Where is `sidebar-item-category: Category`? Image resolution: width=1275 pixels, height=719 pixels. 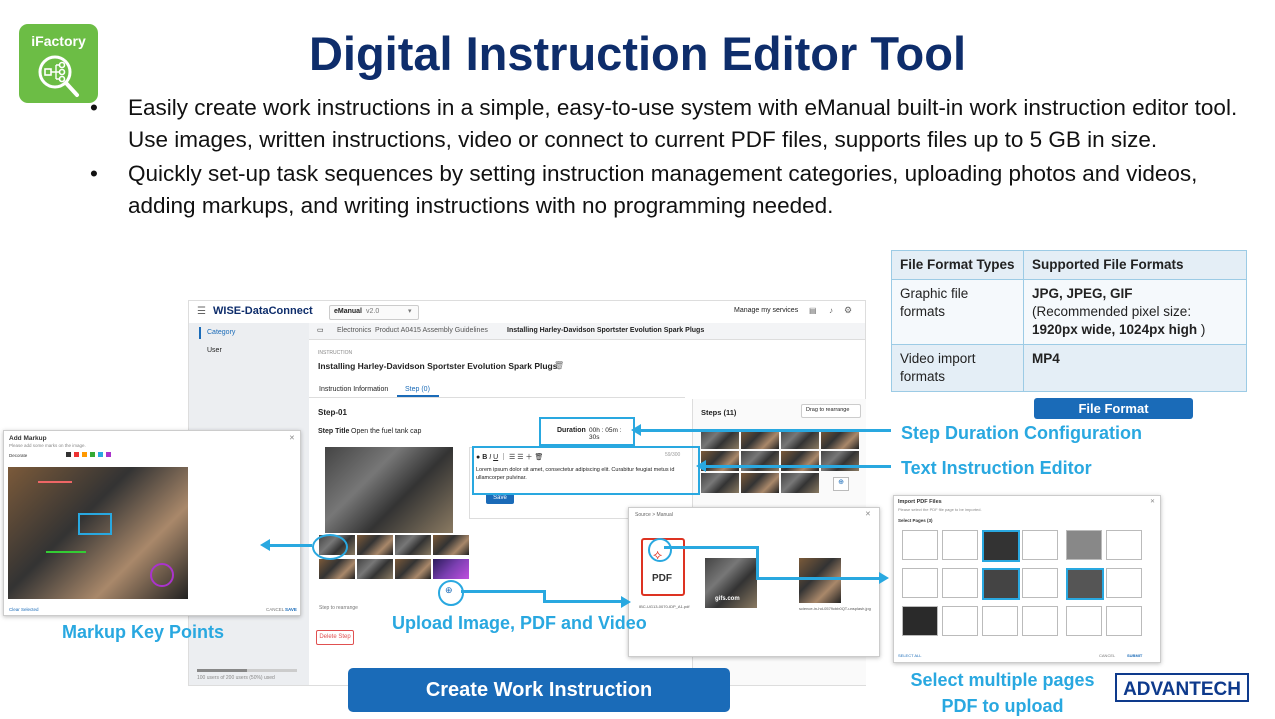
sidebar-item-category: Category is located at coordinates (221, 332).